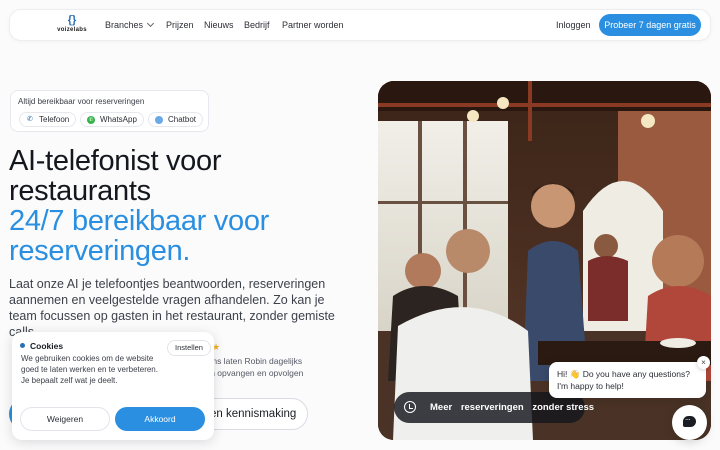 Image resolution: width=720 pixels, height=450 pixels. I want to click on chip-chatbot: Chatbot, so click(176, 119).